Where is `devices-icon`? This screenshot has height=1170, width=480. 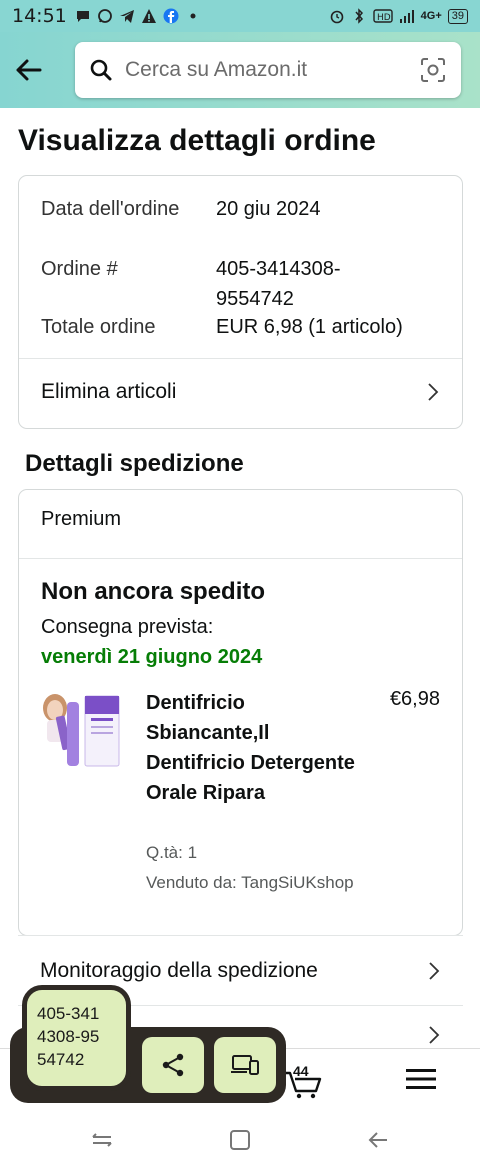 devices-icon is located at coordinates (245, 1065).